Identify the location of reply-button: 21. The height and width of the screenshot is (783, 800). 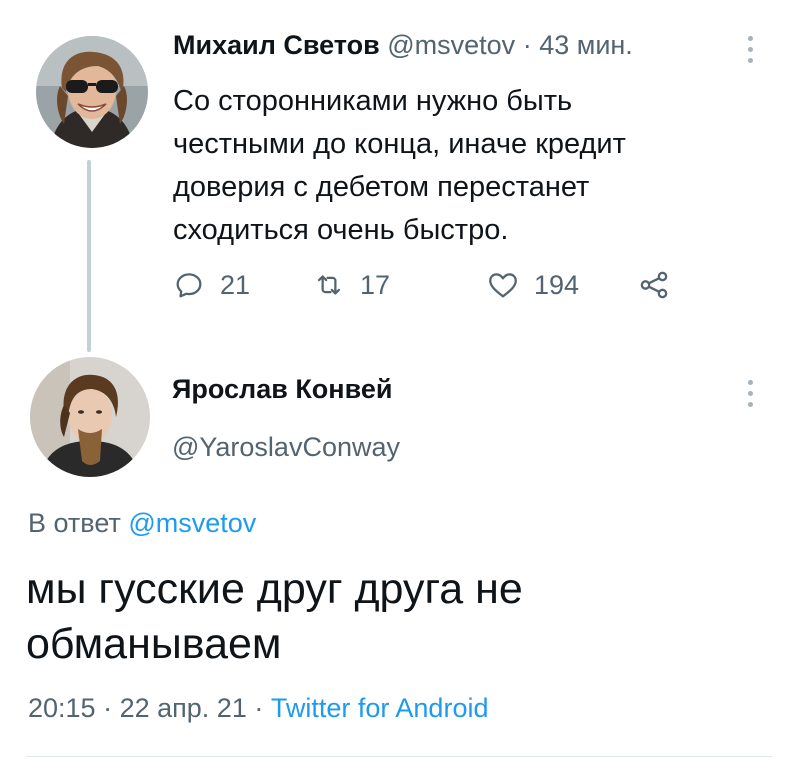
(211, 285).